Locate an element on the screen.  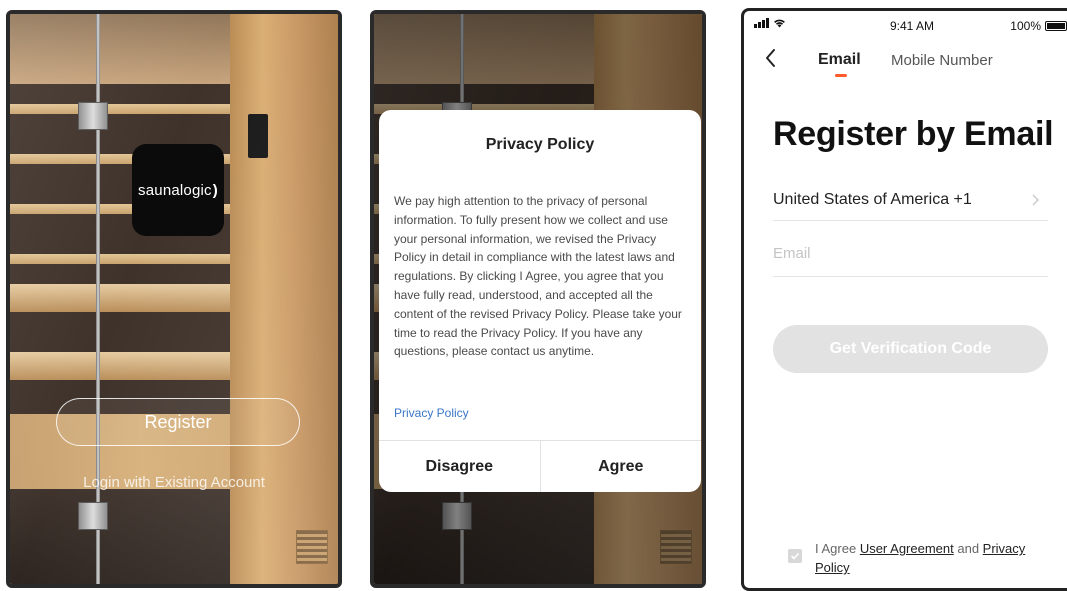
tab-email: Email is located at coordinates (839, 60).